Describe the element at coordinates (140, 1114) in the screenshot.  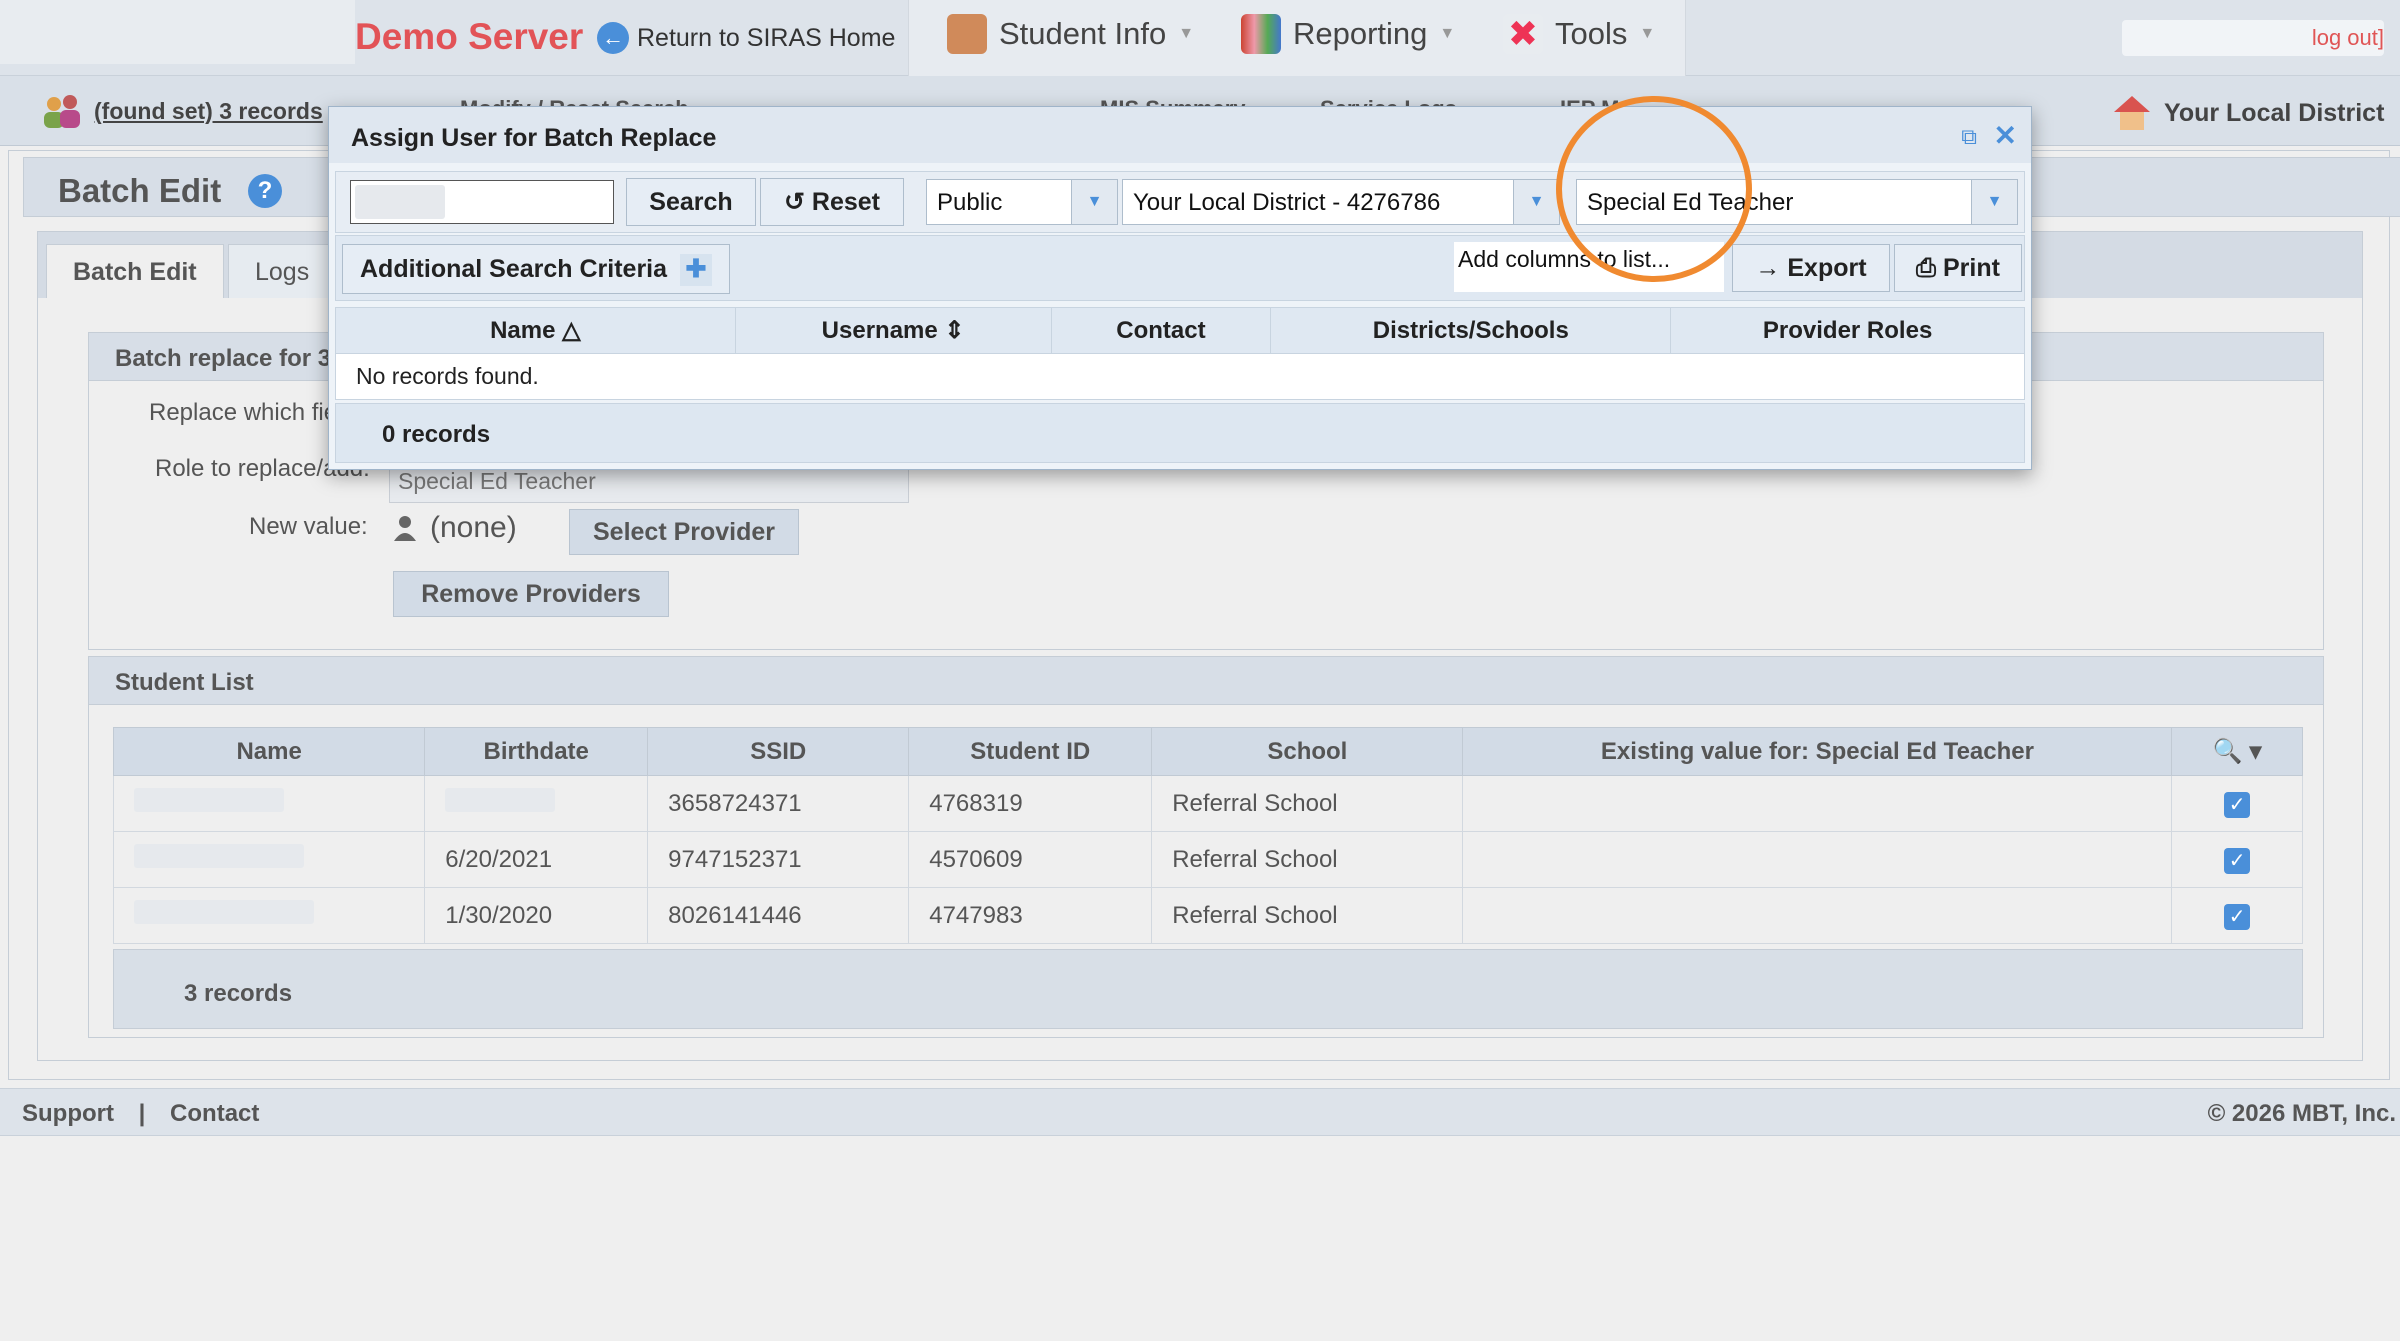
I see `footer-links: Support | Contact` at that location.